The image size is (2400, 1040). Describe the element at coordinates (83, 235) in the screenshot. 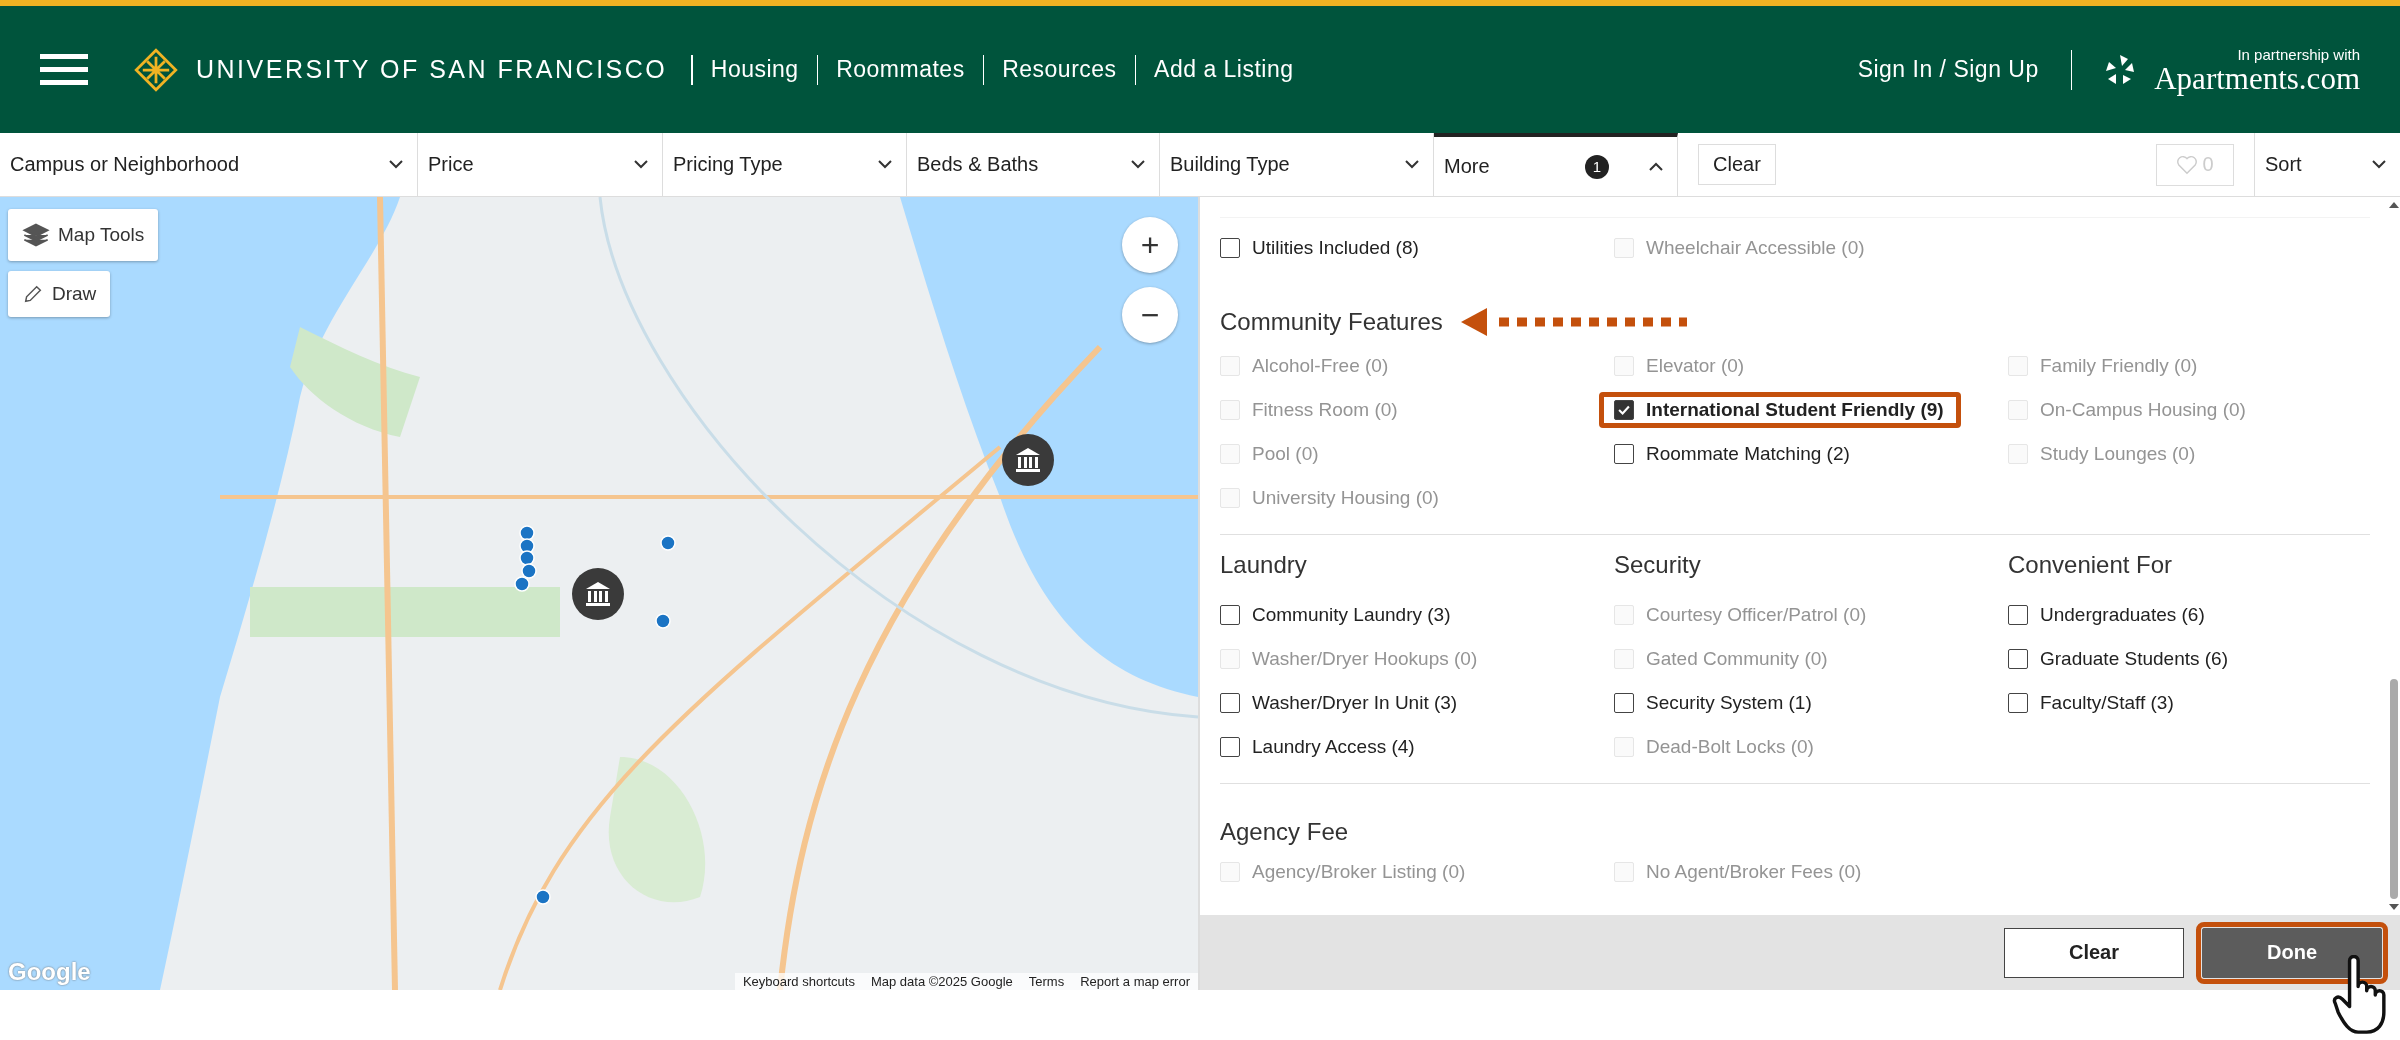

I see `map-tools-button: Map Tools` at that location.